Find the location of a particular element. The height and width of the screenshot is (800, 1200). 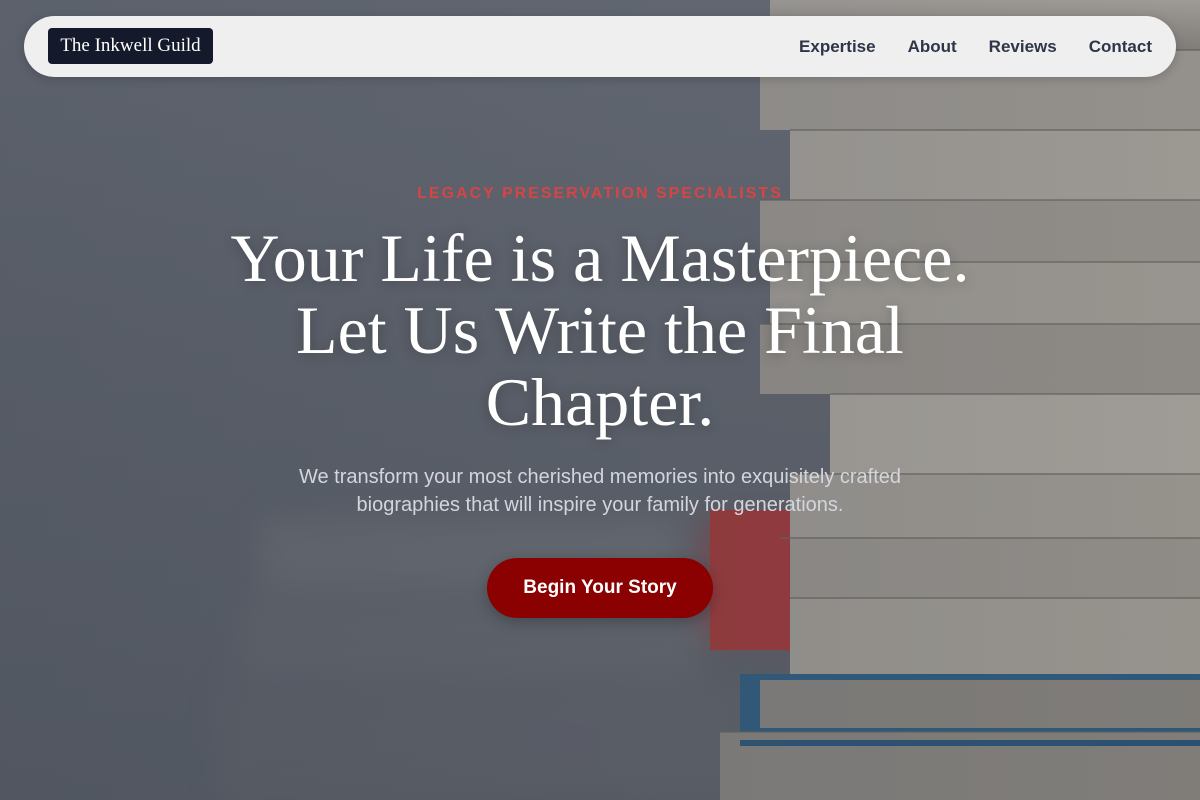

headline-line-2: Let Us Write the Final is located at coordinates (600, 330).